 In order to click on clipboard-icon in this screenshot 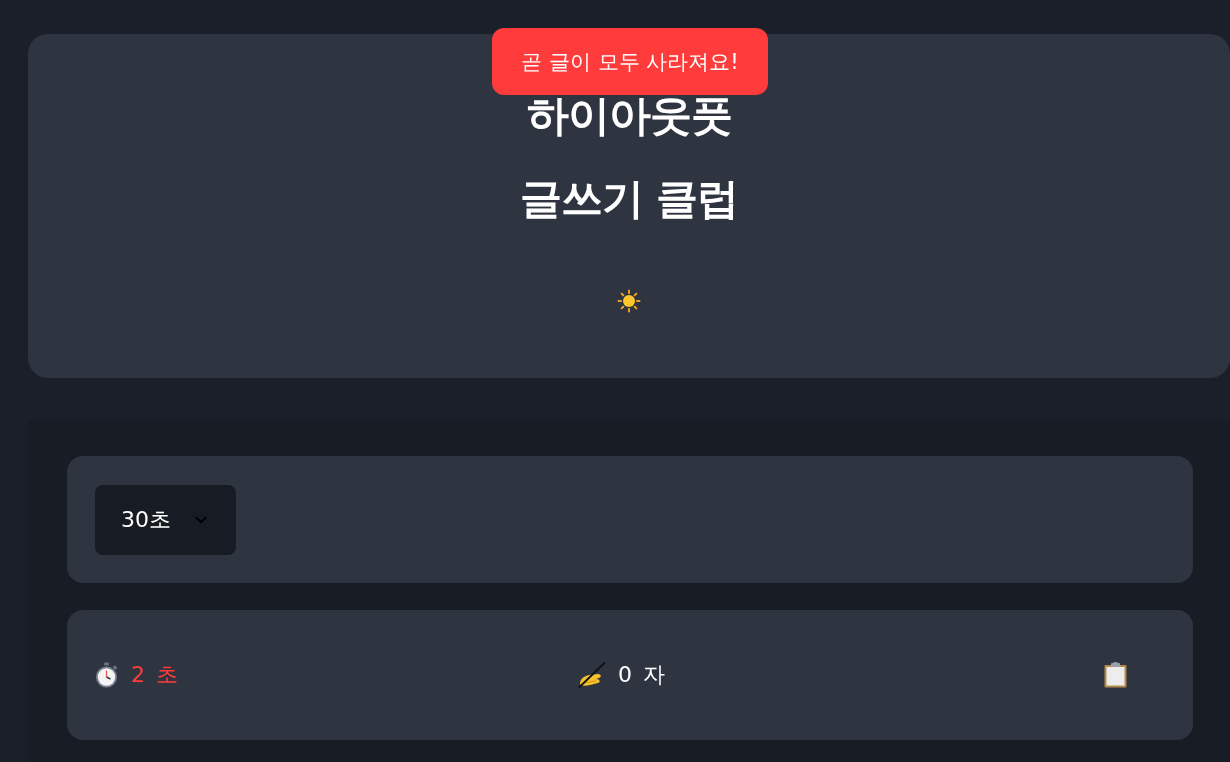, I will do `click(1115, 675)`.